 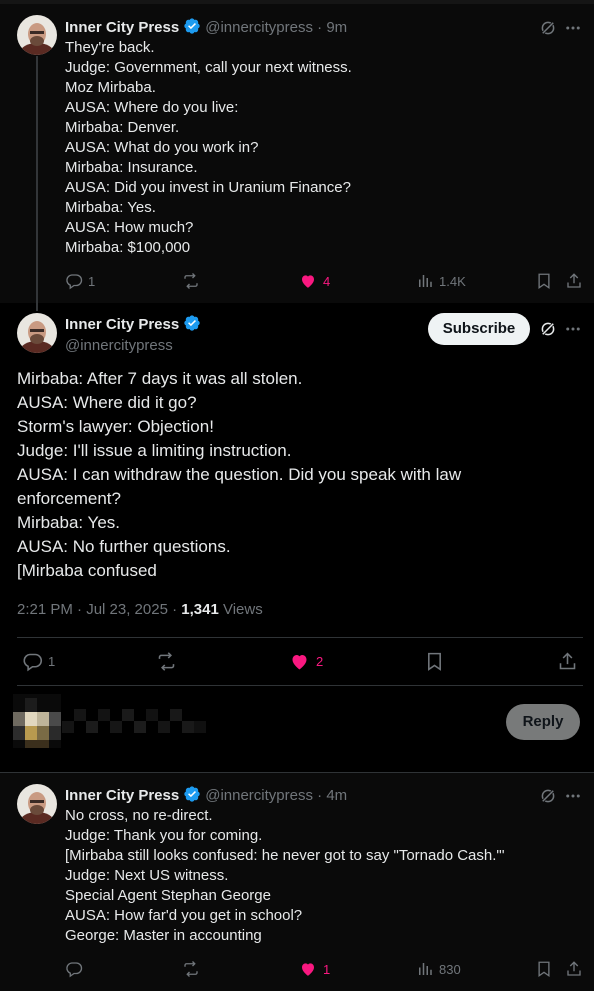 I want to click on tweet-line: Judge: Thank you for coming., so click(x=164, y=835).